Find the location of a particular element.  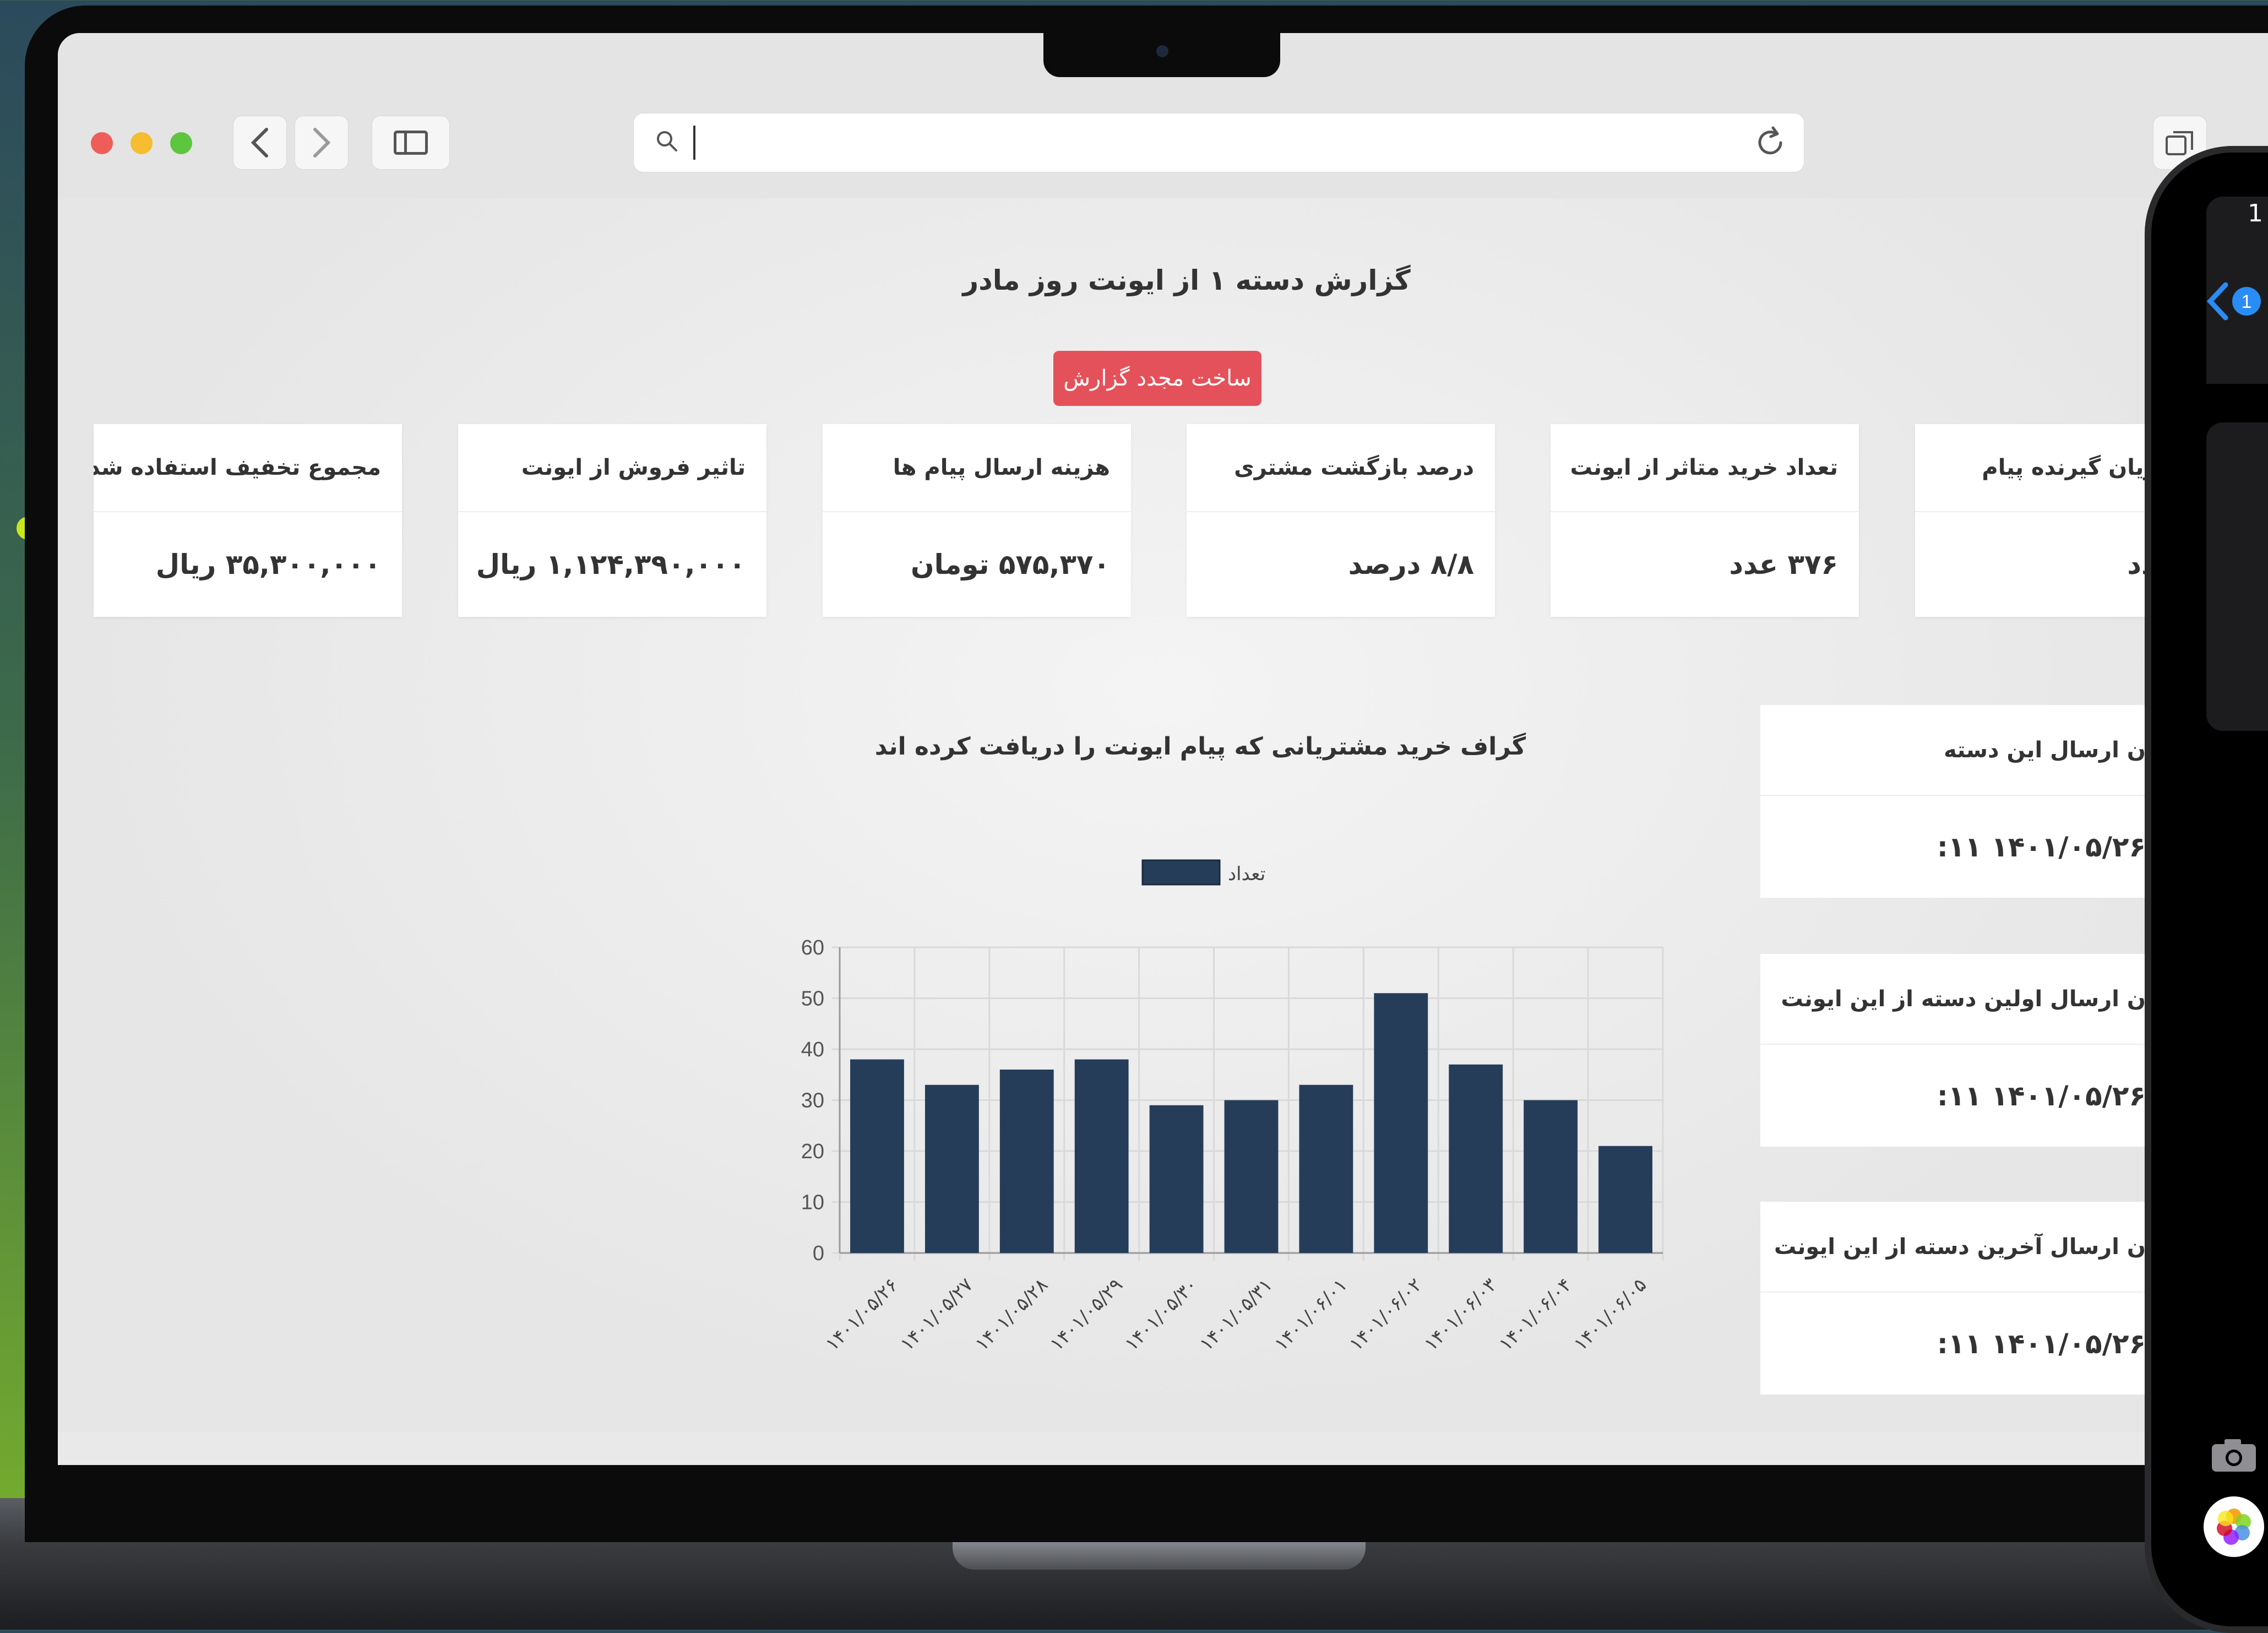

text-caret is located at coordinates (694, 143).